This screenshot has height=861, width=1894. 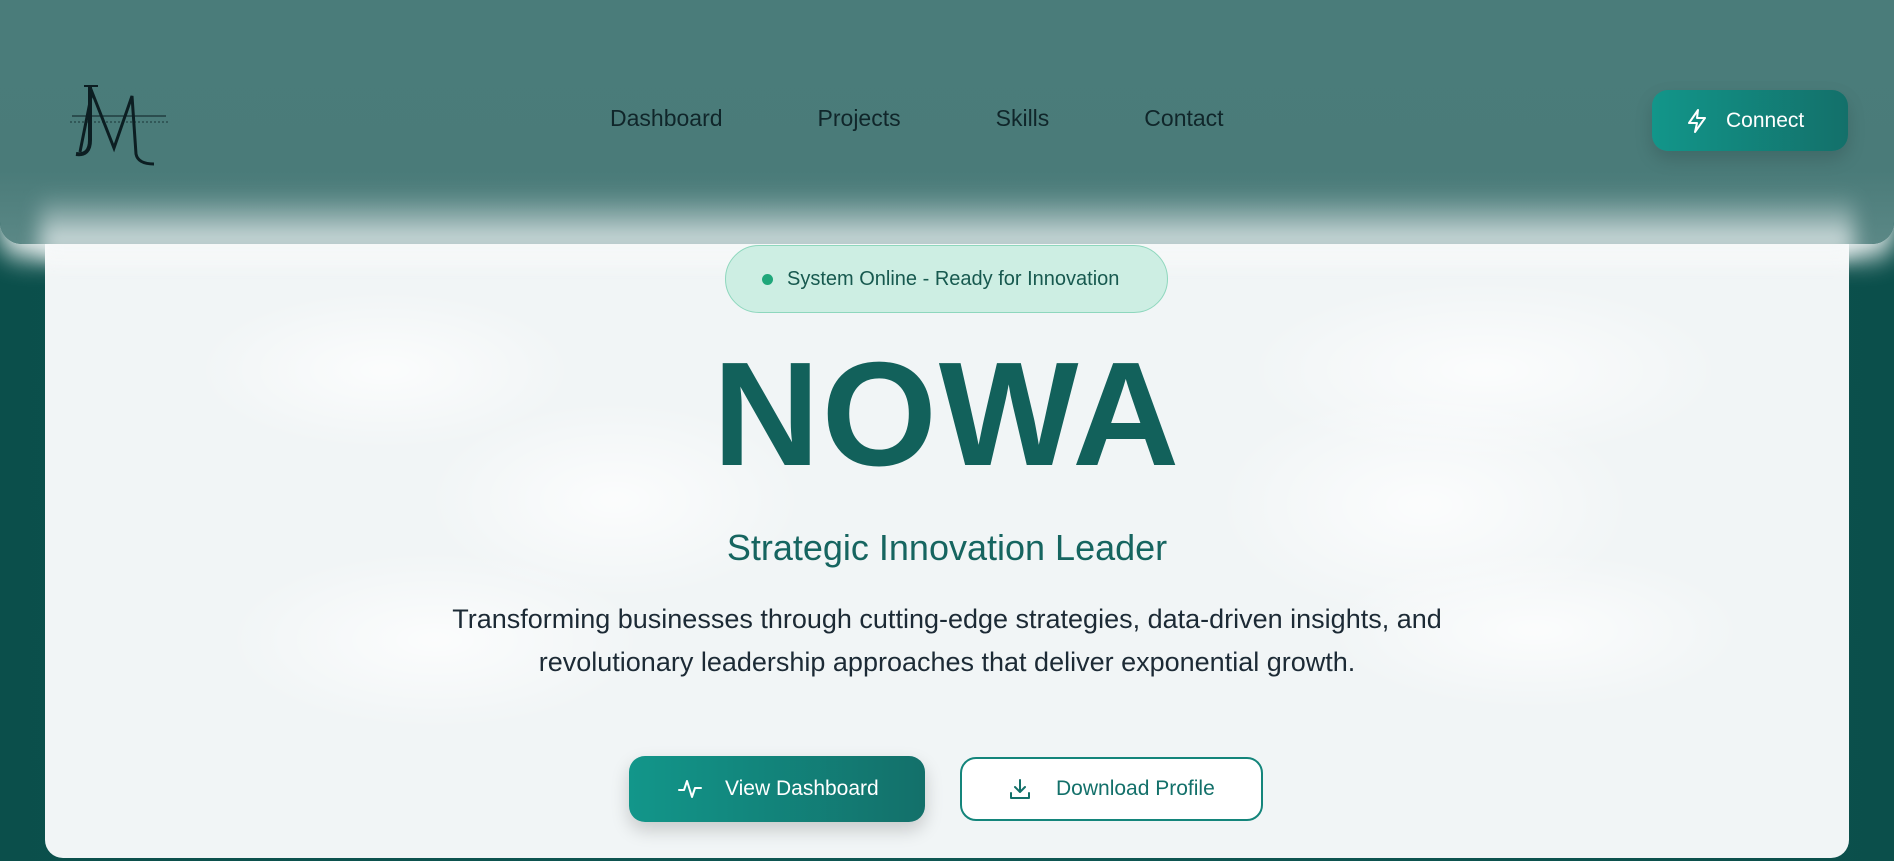 What do you see at coordinates (1135, 788) in the screenshot?
I see `download-profile-label: Download Profile` at bounding box center [1135, 788].